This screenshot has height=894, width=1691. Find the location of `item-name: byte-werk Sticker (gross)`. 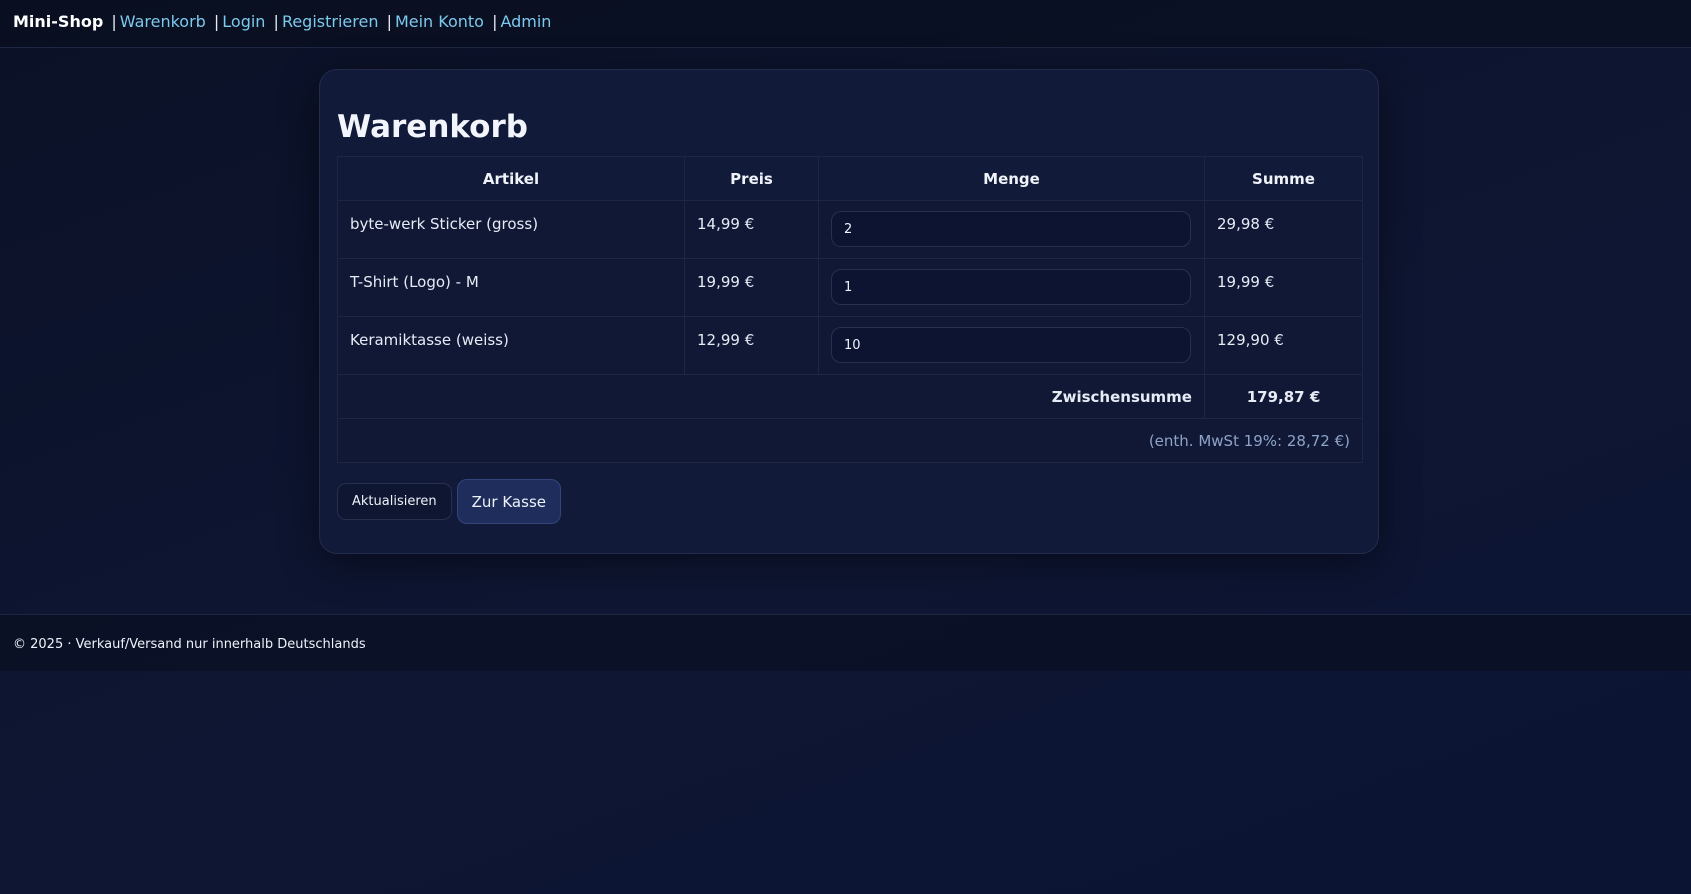

item-name: byte-werk Sticker (gross) is located at coordinates (511, 229).